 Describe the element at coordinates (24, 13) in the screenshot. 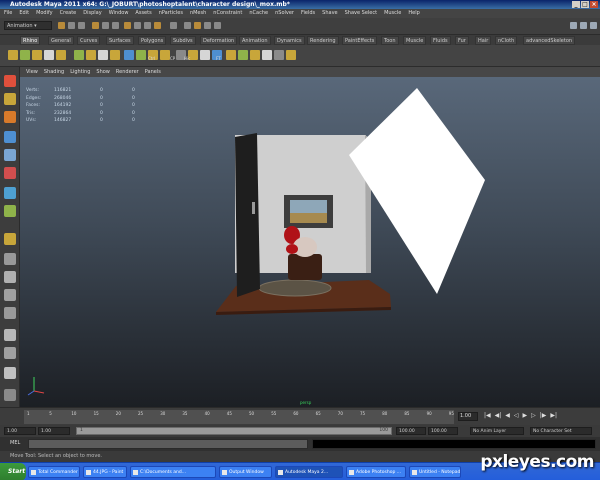

I see `menu-edit: Edit` at that location.